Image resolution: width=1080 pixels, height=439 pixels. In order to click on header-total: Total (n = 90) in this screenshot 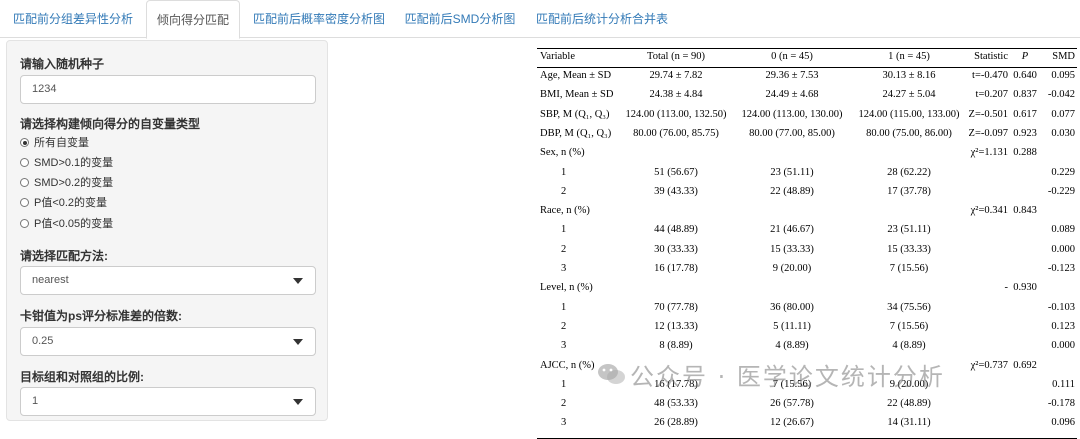, I will do `click(676, 56)`.